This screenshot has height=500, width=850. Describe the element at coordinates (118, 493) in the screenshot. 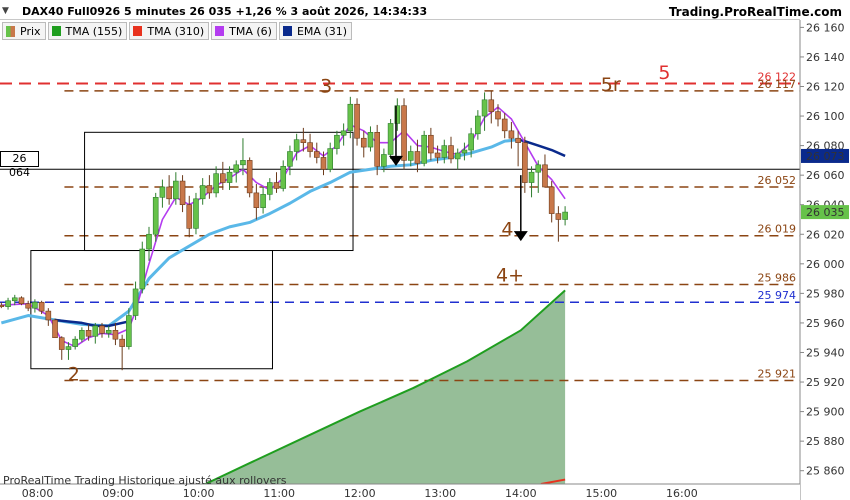

I see `x-tick-label: 09:00` at that location.